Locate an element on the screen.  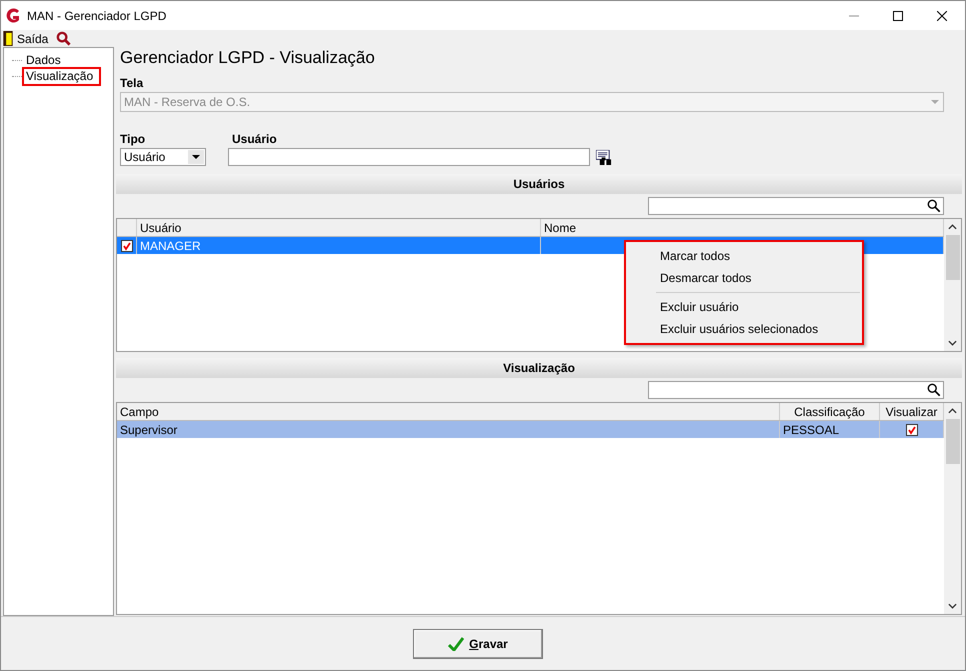
menu-item: Excluir usuário is located at coordinates (744, 307).